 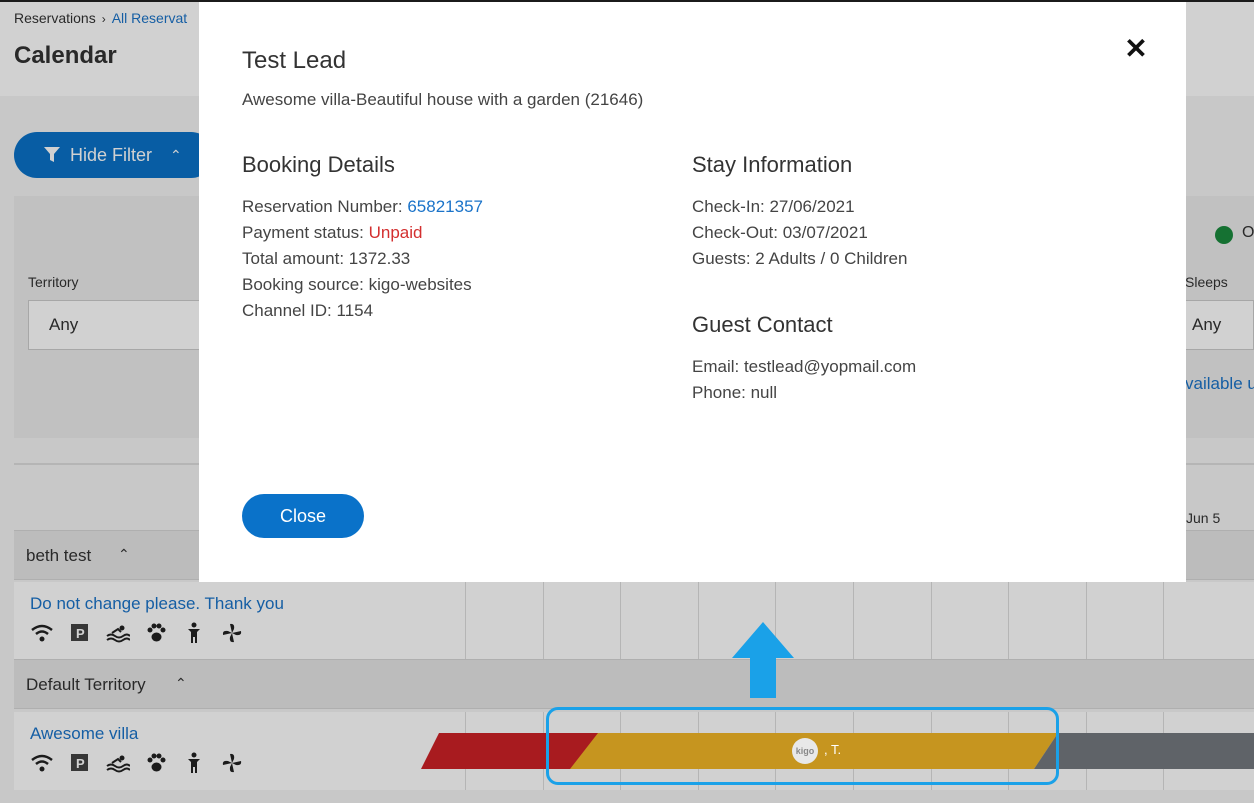 What do you see at coordinates (303, 516) in the screenshot?
I see `close-button: Close` at bounding box center [303, 516].